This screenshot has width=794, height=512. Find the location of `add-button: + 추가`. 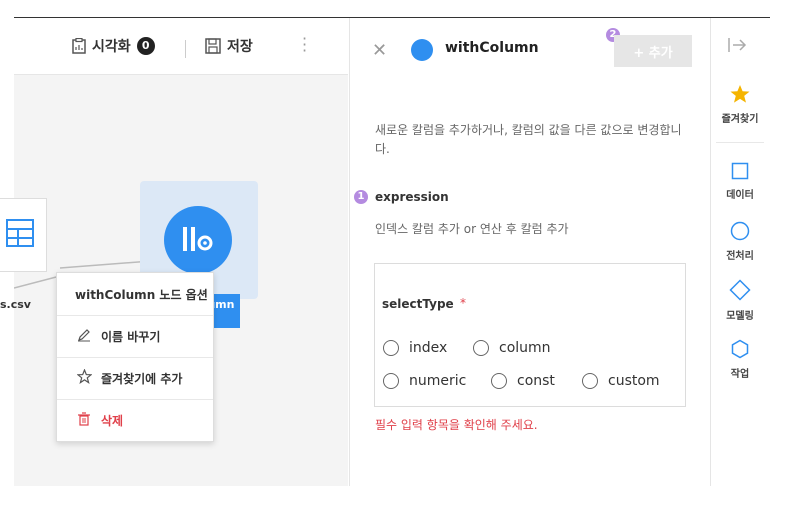

add-button: + 추가 is located at coordinates (653, 51).